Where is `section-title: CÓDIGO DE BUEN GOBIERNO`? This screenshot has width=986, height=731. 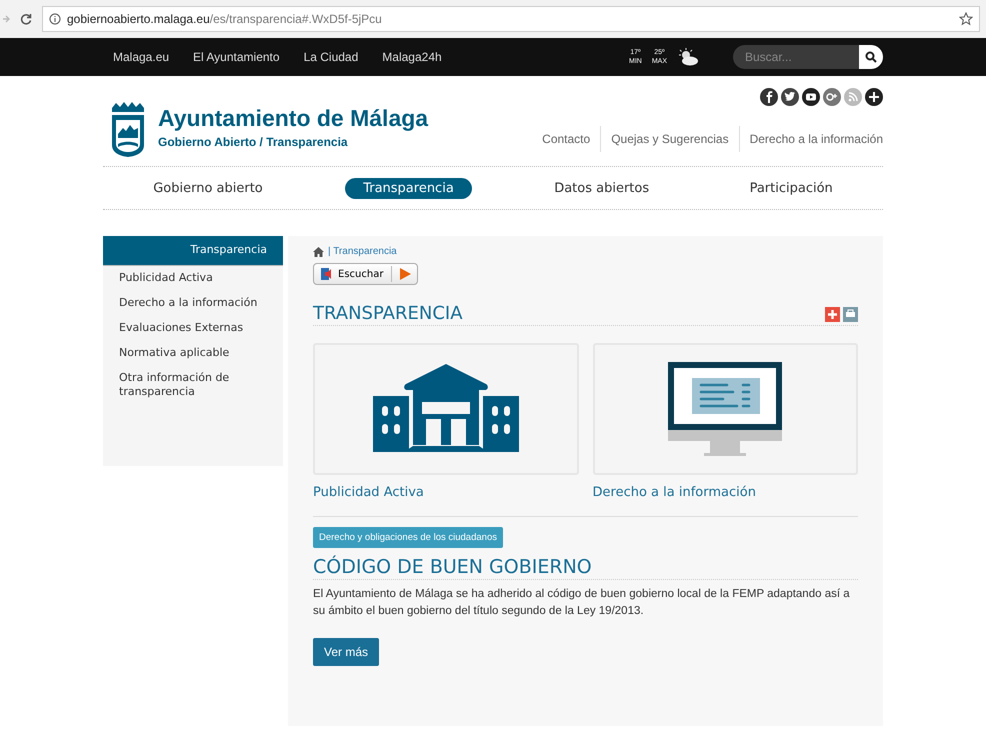
section-title: CÓDIGO DE BUEN GOBIERNO is located at coordinates (585, 568).